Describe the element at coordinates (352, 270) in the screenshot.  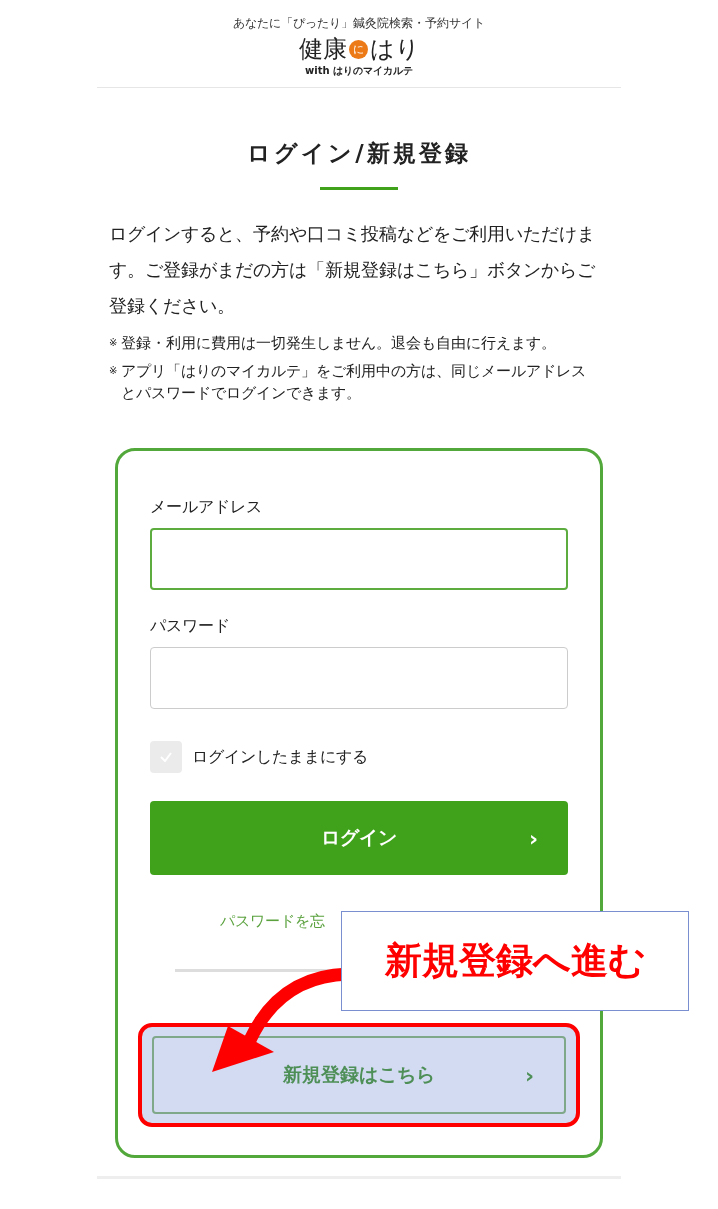
I see `intro-text: ログインすると、予約や口コミ投稿などをご利用いただけます。ご登録がまだの方は「新規登録はこちら」ボタンからご登録ください。` at that location.